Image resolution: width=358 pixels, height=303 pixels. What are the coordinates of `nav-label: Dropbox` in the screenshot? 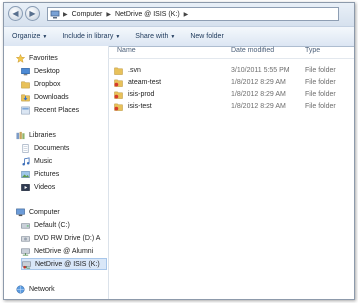 It's located at (47, 84).